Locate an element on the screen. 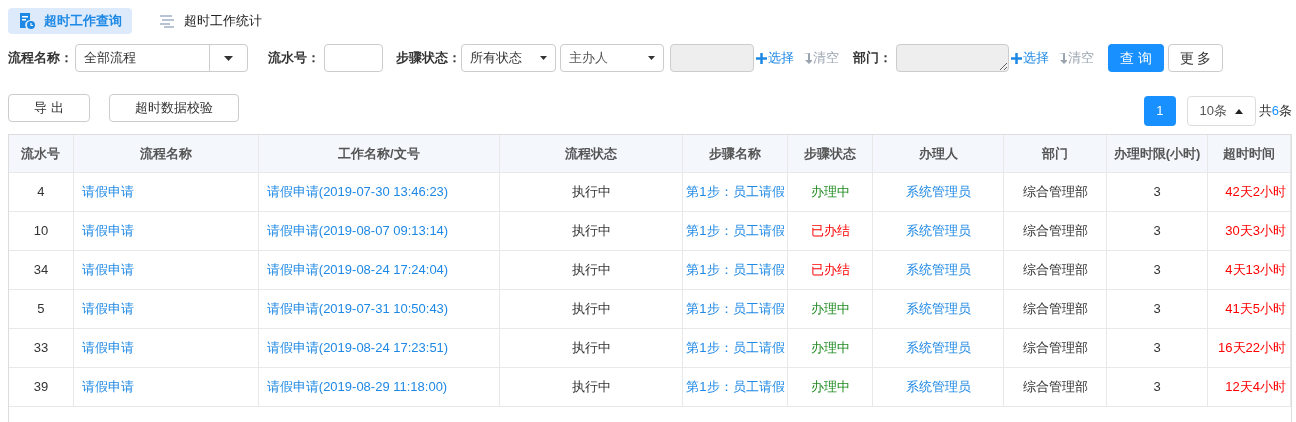  tab: 超时工作统计 is located at coordinates (210, 21).